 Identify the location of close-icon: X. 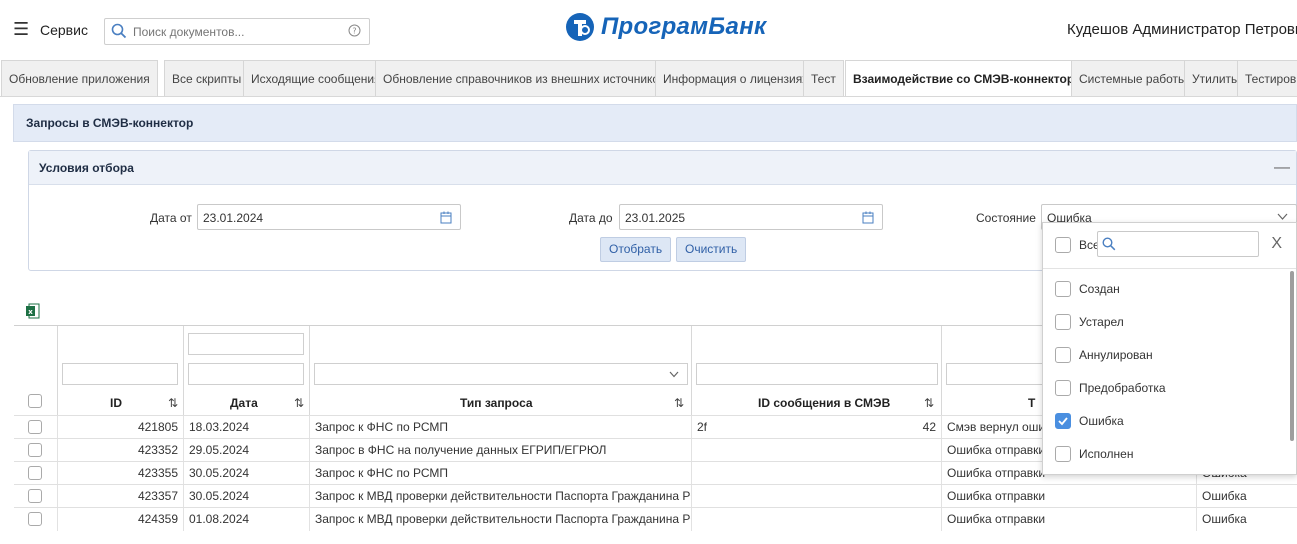
(1276, 244).